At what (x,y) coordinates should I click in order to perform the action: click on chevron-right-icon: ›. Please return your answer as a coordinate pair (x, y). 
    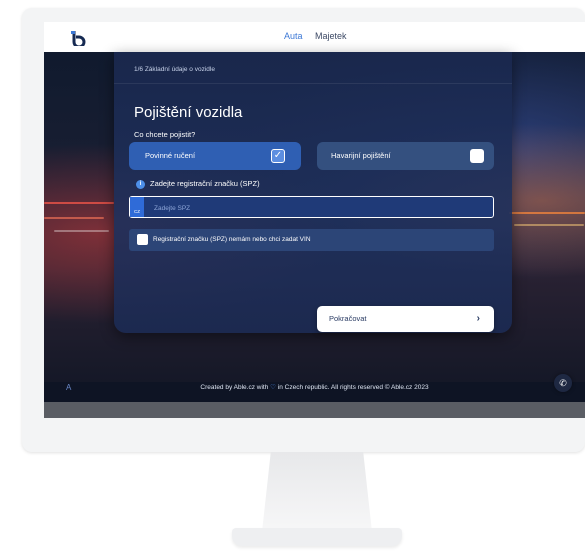
    Looking at the image, I should click on (478, 318).